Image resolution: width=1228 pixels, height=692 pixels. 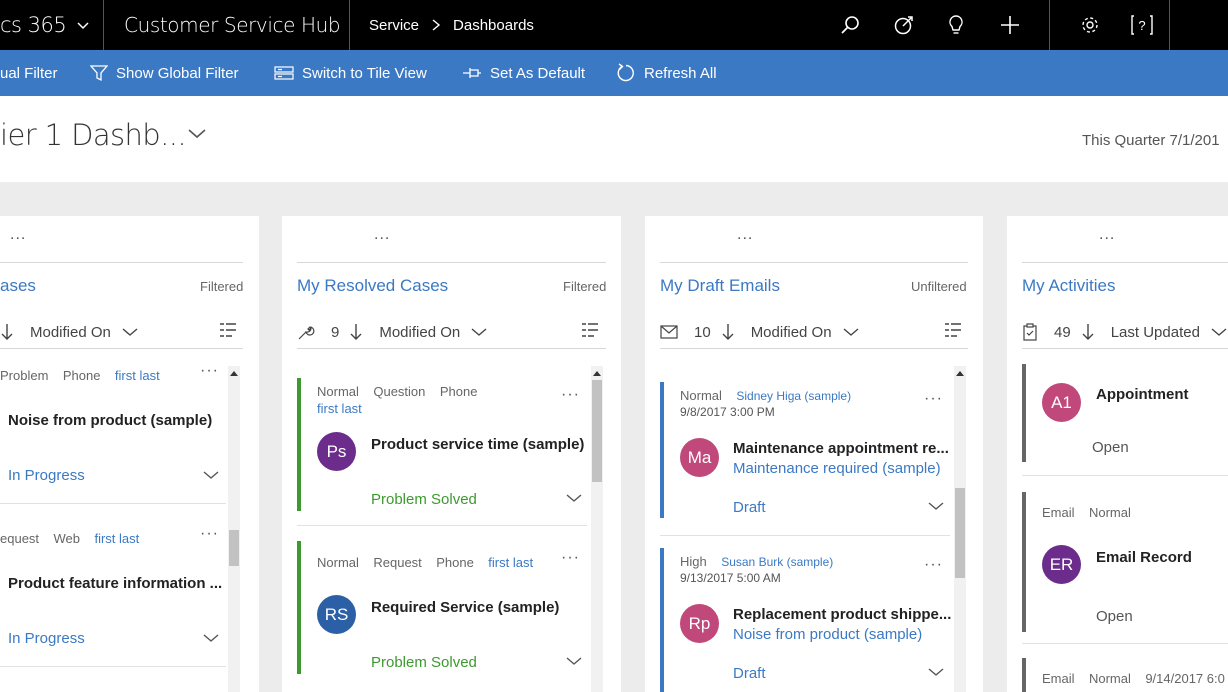 I want to click on regarding-link: Noise from product (sample), so click(x=827, y=634).